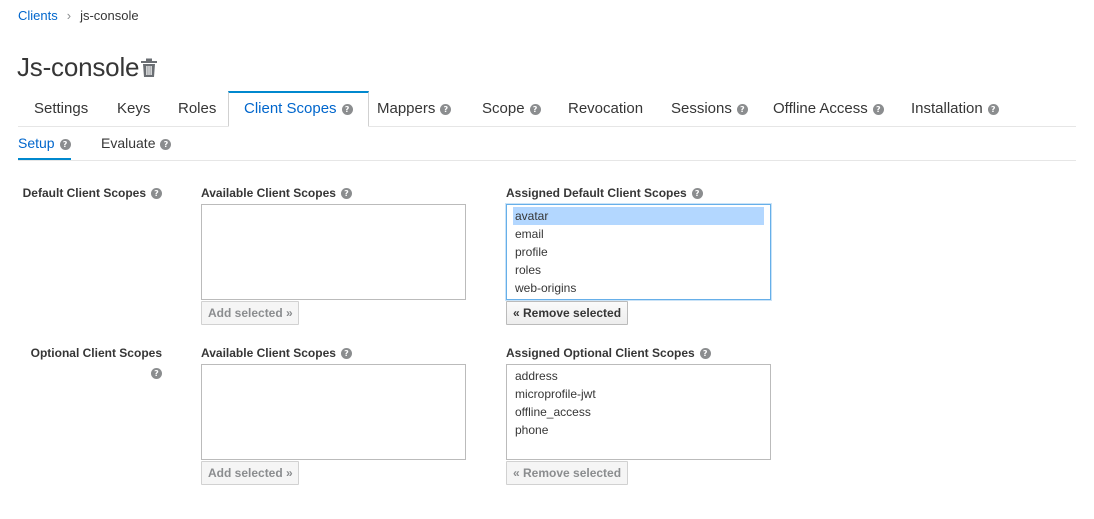  I want to click on list-option: email, so click(638, 234).